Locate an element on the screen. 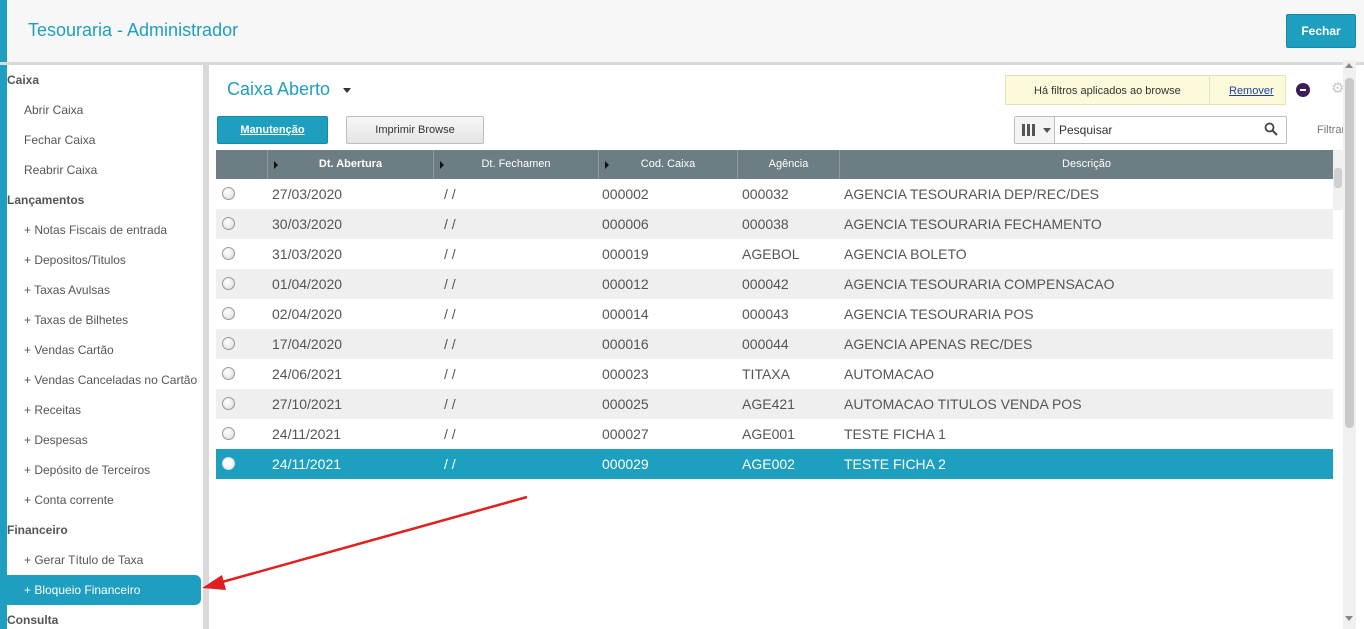 The width and height of the screenshot is (1364, 629). header-dt-fechamento: Dt. Fechamen is located at coordinates (516, 164).